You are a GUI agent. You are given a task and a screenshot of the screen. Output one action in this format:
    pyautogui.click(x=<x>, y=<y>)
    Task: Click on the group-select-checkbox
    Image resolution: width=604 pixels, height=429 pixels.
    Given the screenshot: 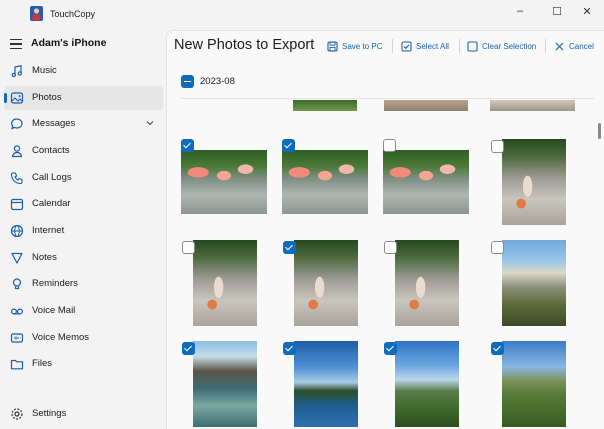 What is the action you would take?
    pyautogui.click(x=187, y=81)
    